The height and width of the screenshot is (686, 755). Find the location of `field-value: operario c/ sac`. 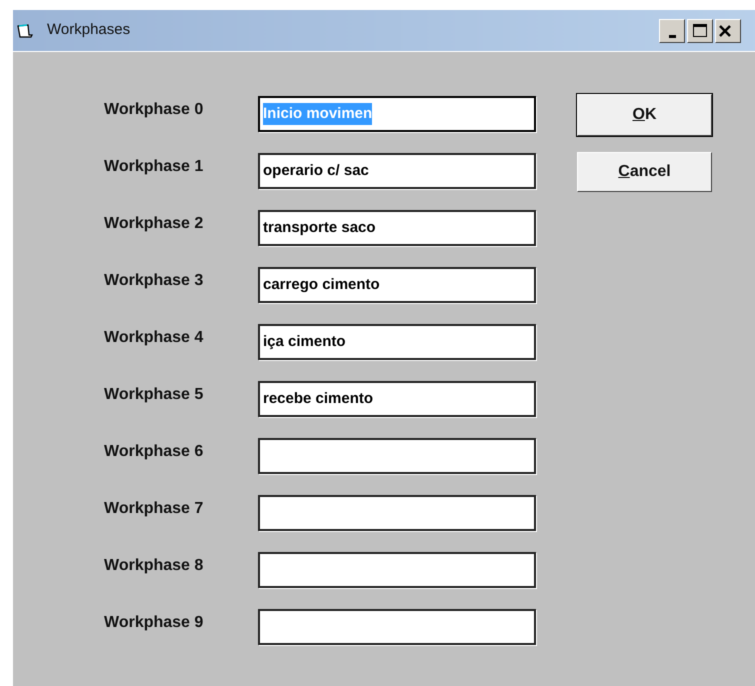

field-value: operario c/ sac is located at coordinates (316, 171).